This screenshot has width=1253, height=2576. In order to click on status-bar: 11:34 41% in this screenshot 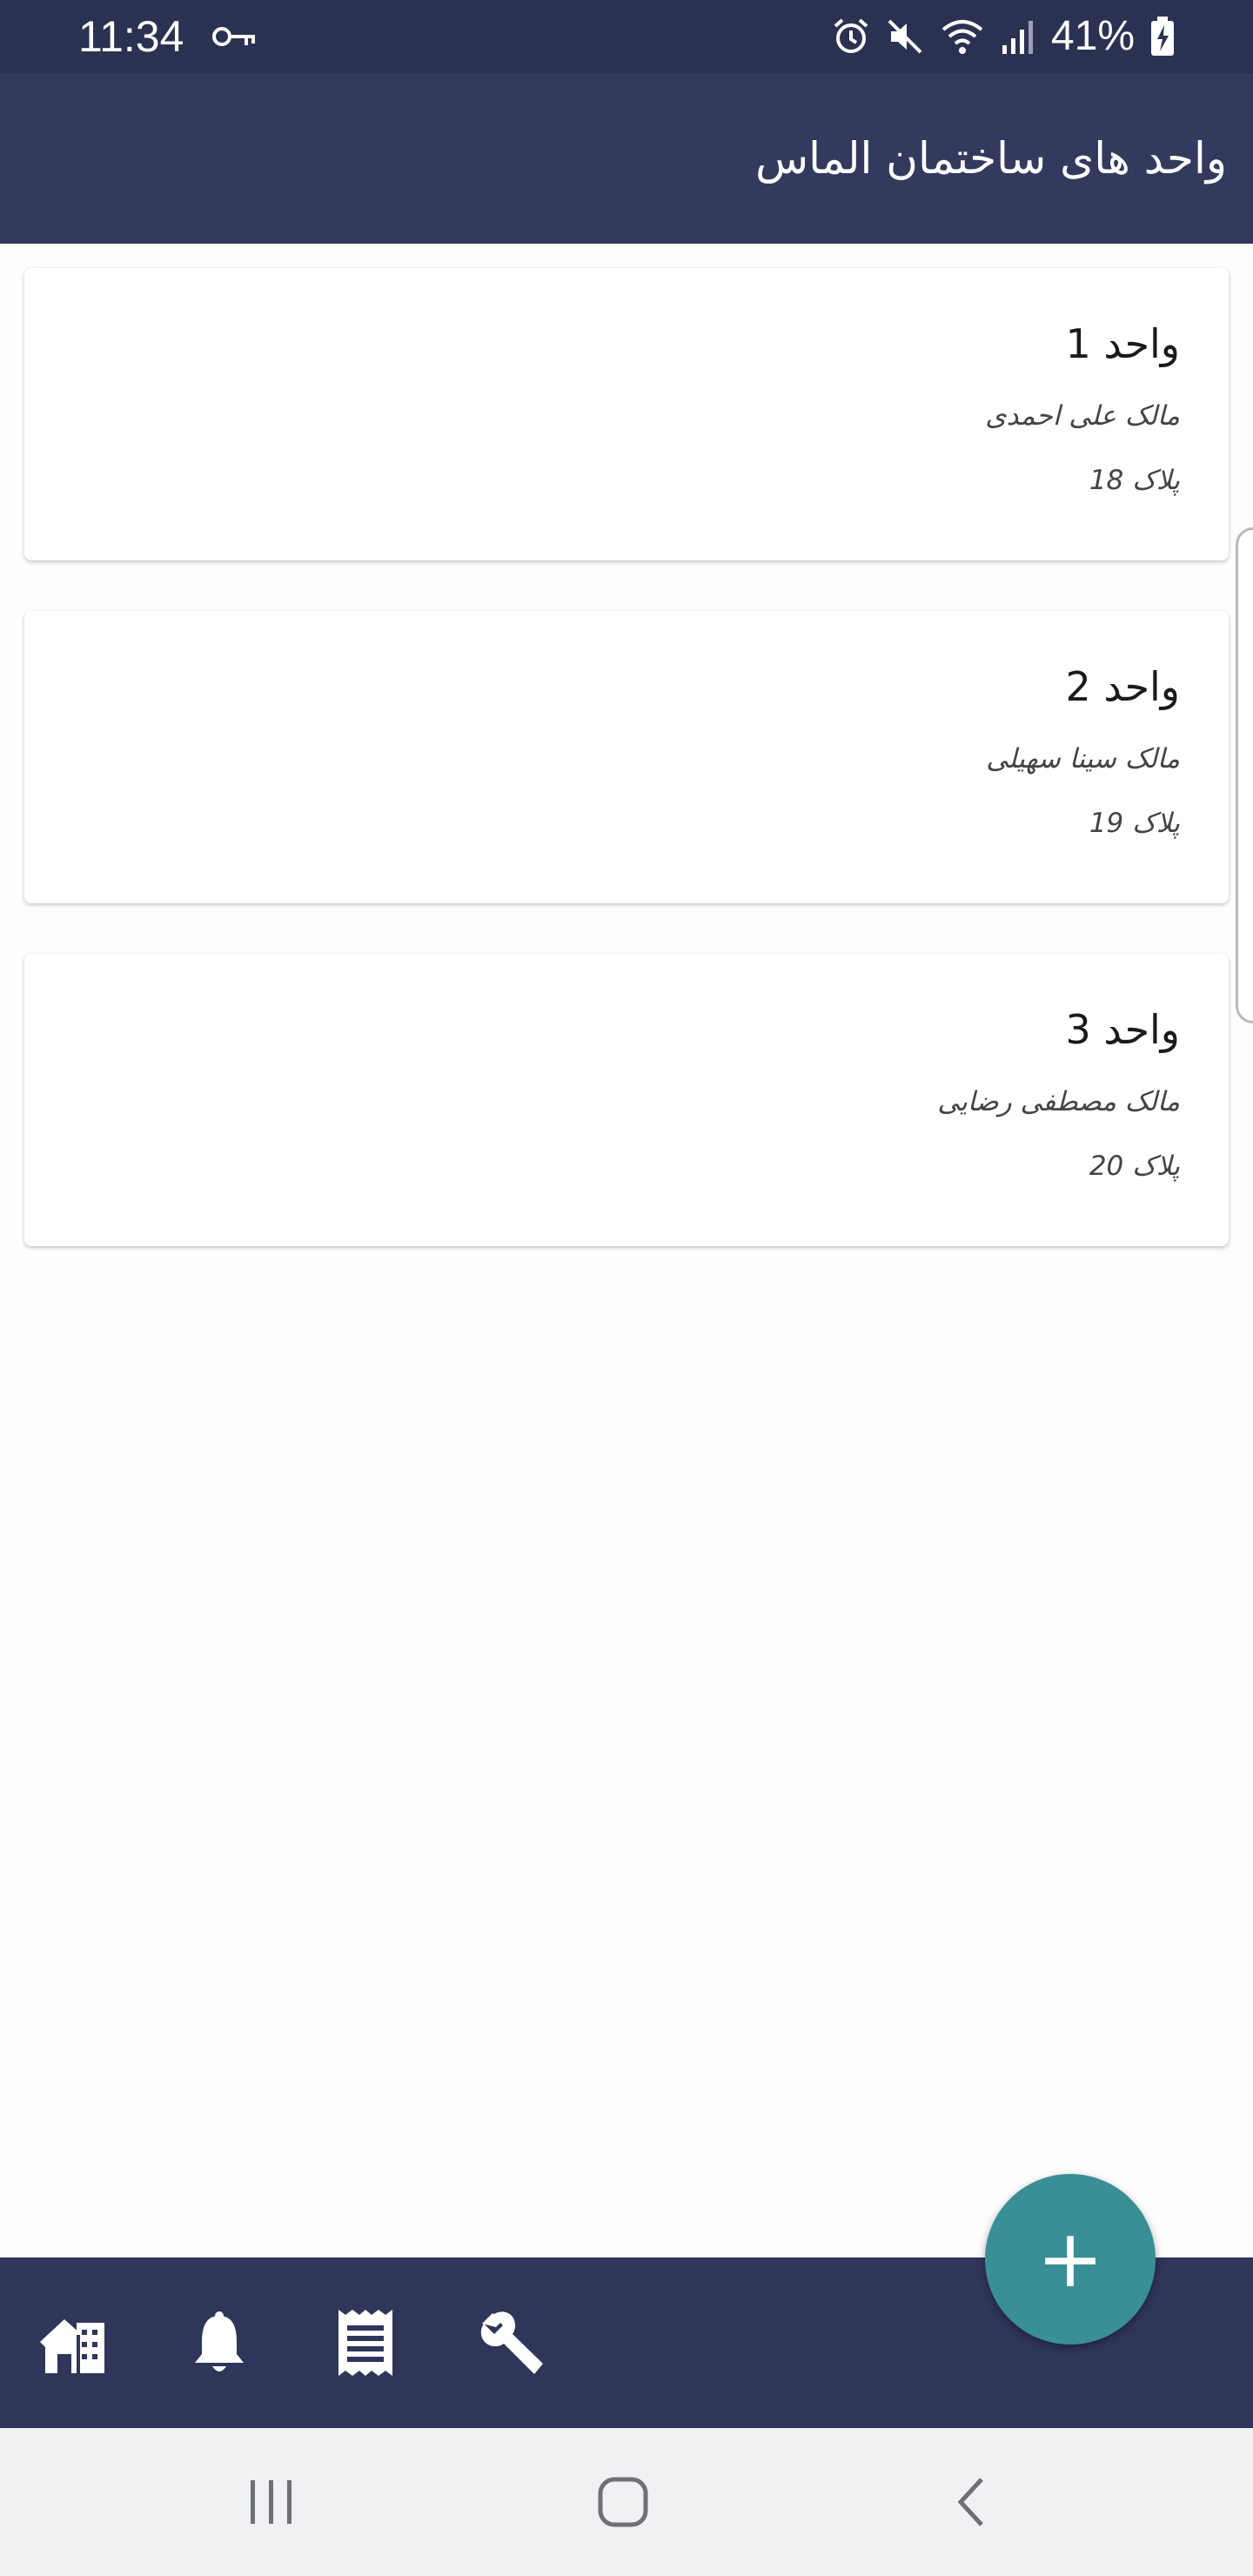, I will do `click(626, 37)`.